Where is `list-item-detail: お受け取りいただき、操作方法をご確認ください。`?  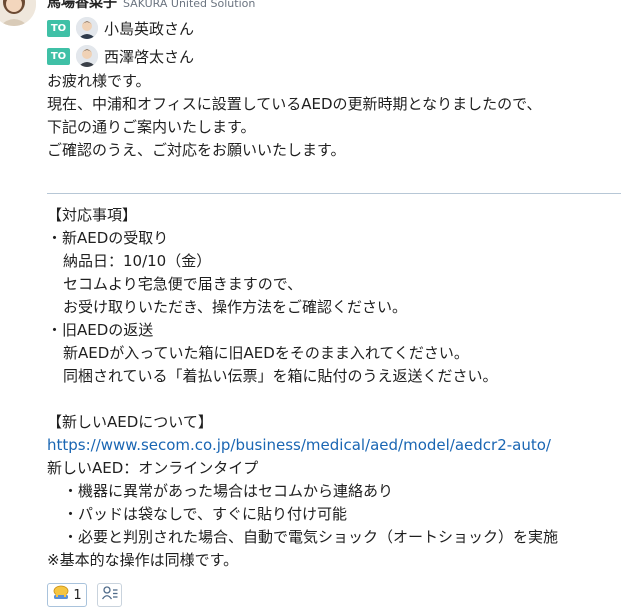
list-item-detail: お受け取りいただき、操作方法をご確認ください。 is located at coordinates (235, 307).